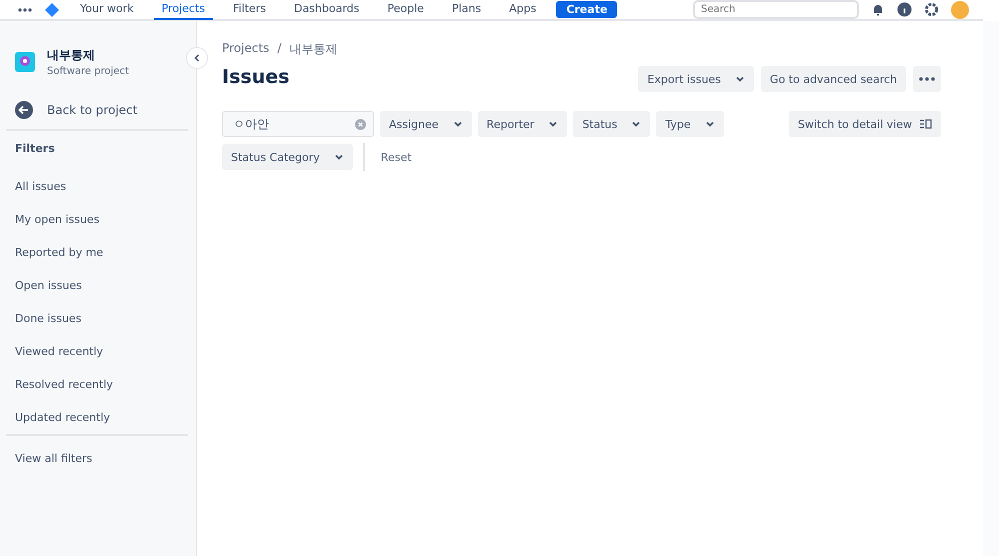  I want to click on search-field: Search, so click(776, 9).